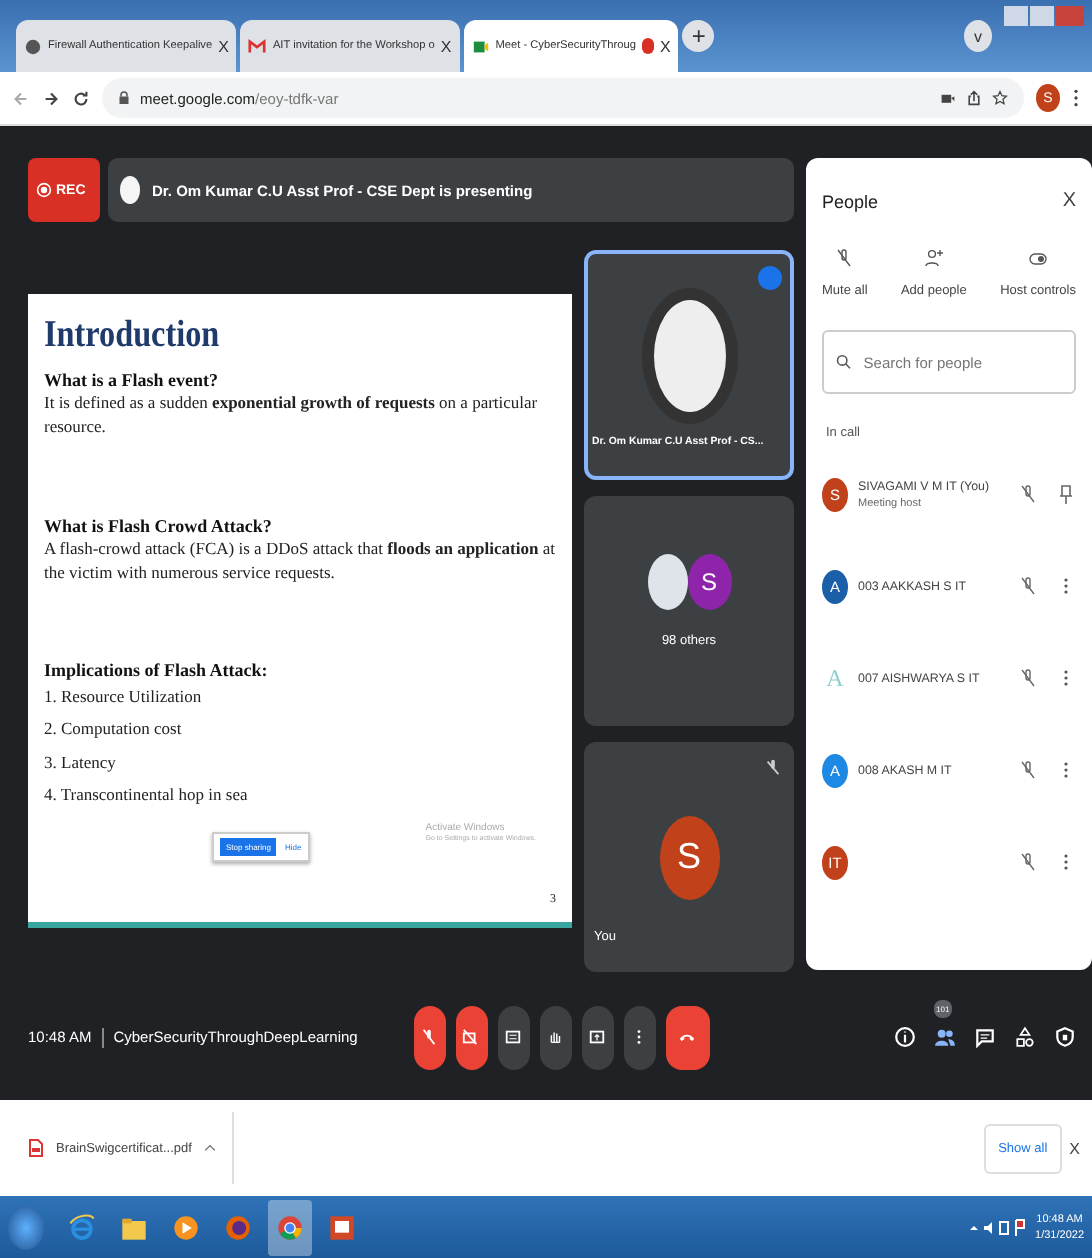 Image resolution: width=1092 pixels, height=1258 pixels. I want to click on mic-button, so click(429, 1037).